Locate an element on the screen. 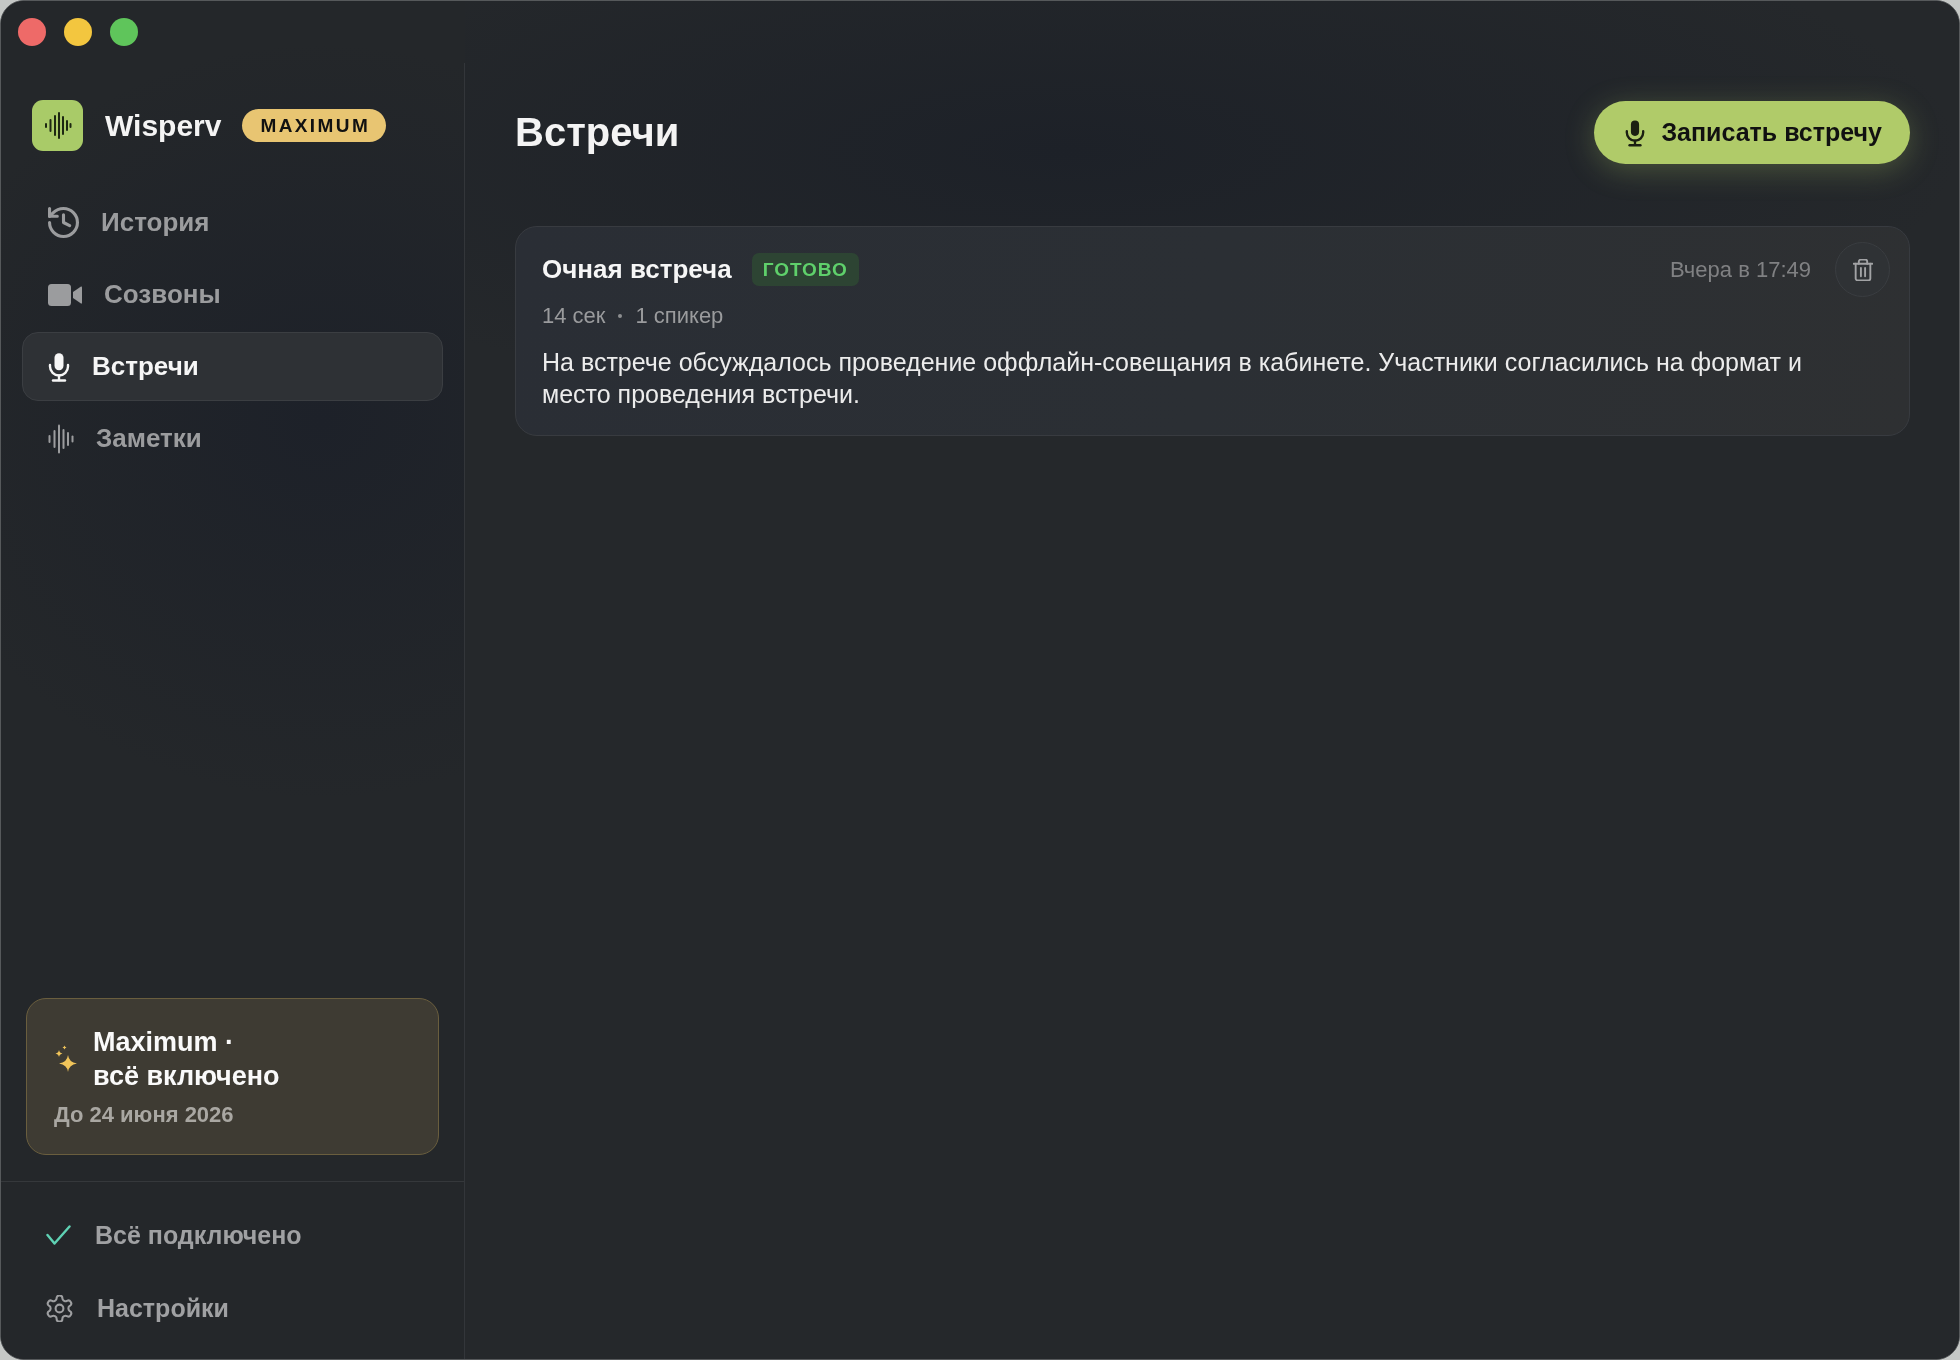  plan-badge: MAXIMUM is located at coordinates (314, 125).